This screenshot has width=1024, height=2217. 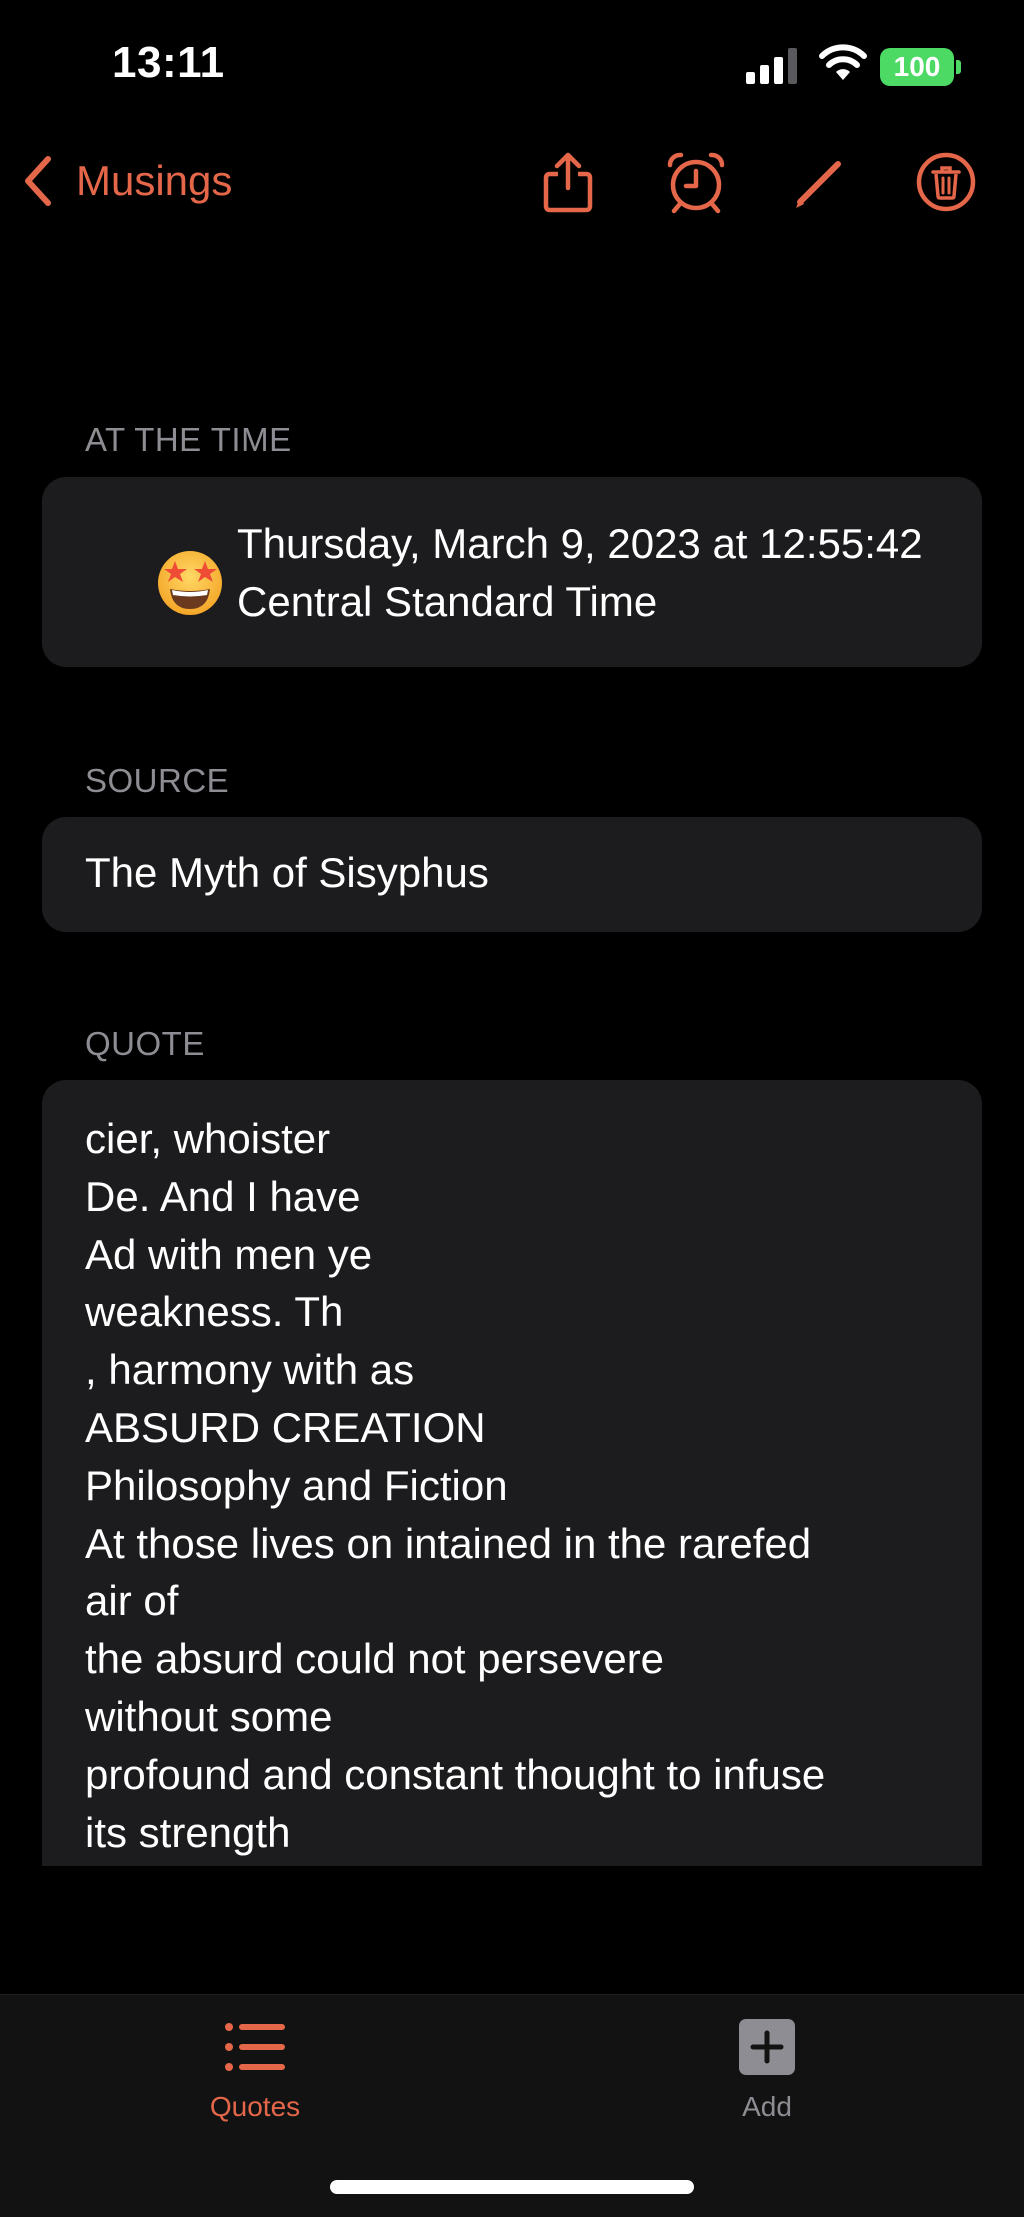 I want to click on quote-line: weakness. Th, so click(x=214, y=1312).